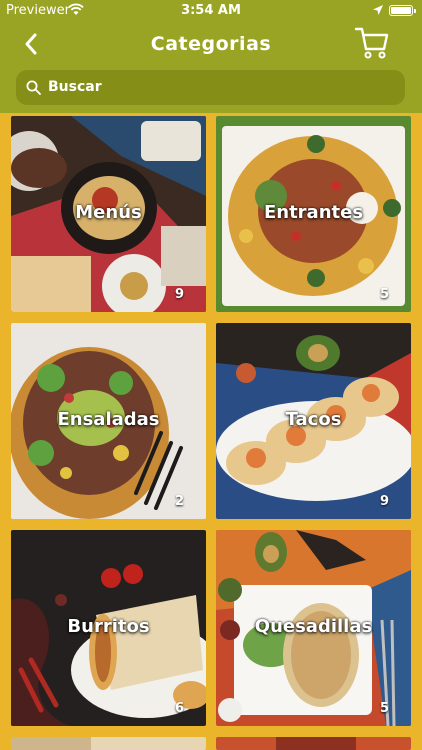 This screenshot has height=750, width=422. I want to click on category-label: Entrantes, so click(313, 212).